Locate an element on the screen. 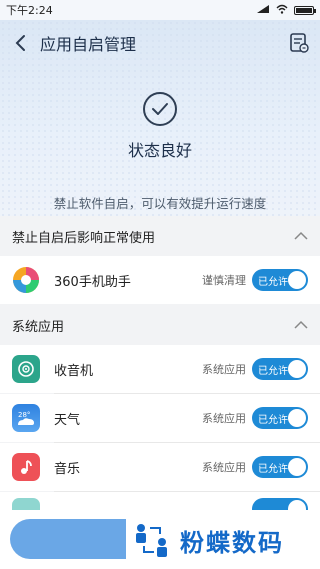  section-header-system-apps: 系统应用 is located at coordinates (160, 325).